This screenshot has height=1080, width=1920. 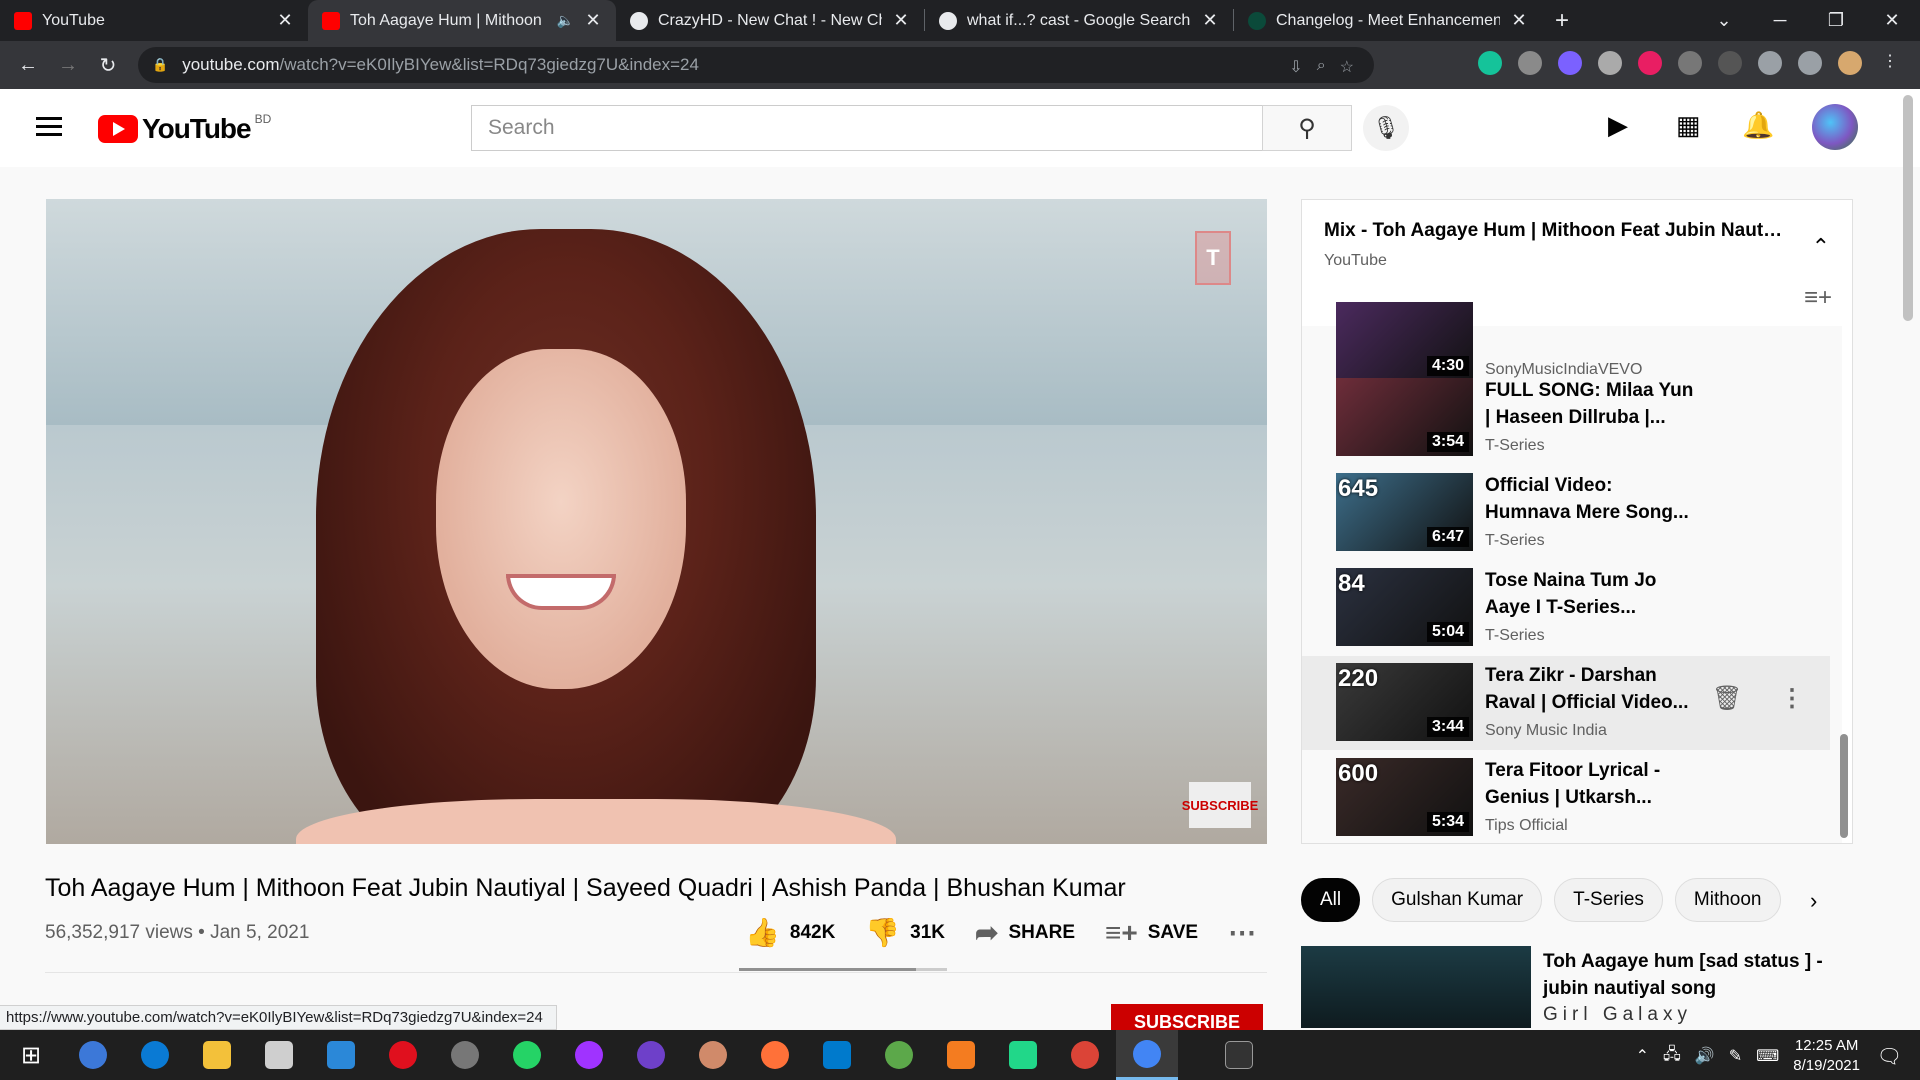 I want to click on video-thumbnail: 4:30, so click(x=1404, y=341).